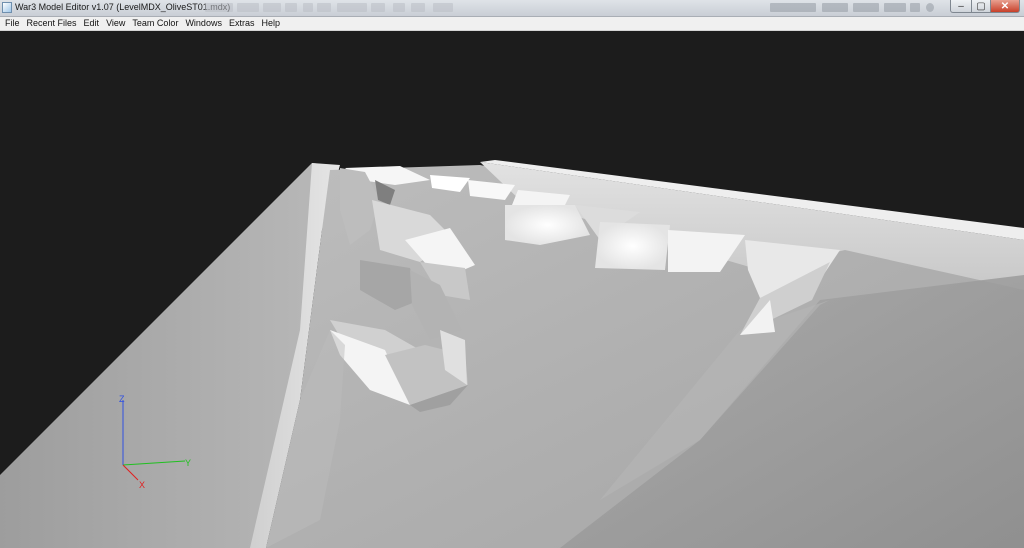  I want to click on menu-windows: Windows, so click(203, 23).